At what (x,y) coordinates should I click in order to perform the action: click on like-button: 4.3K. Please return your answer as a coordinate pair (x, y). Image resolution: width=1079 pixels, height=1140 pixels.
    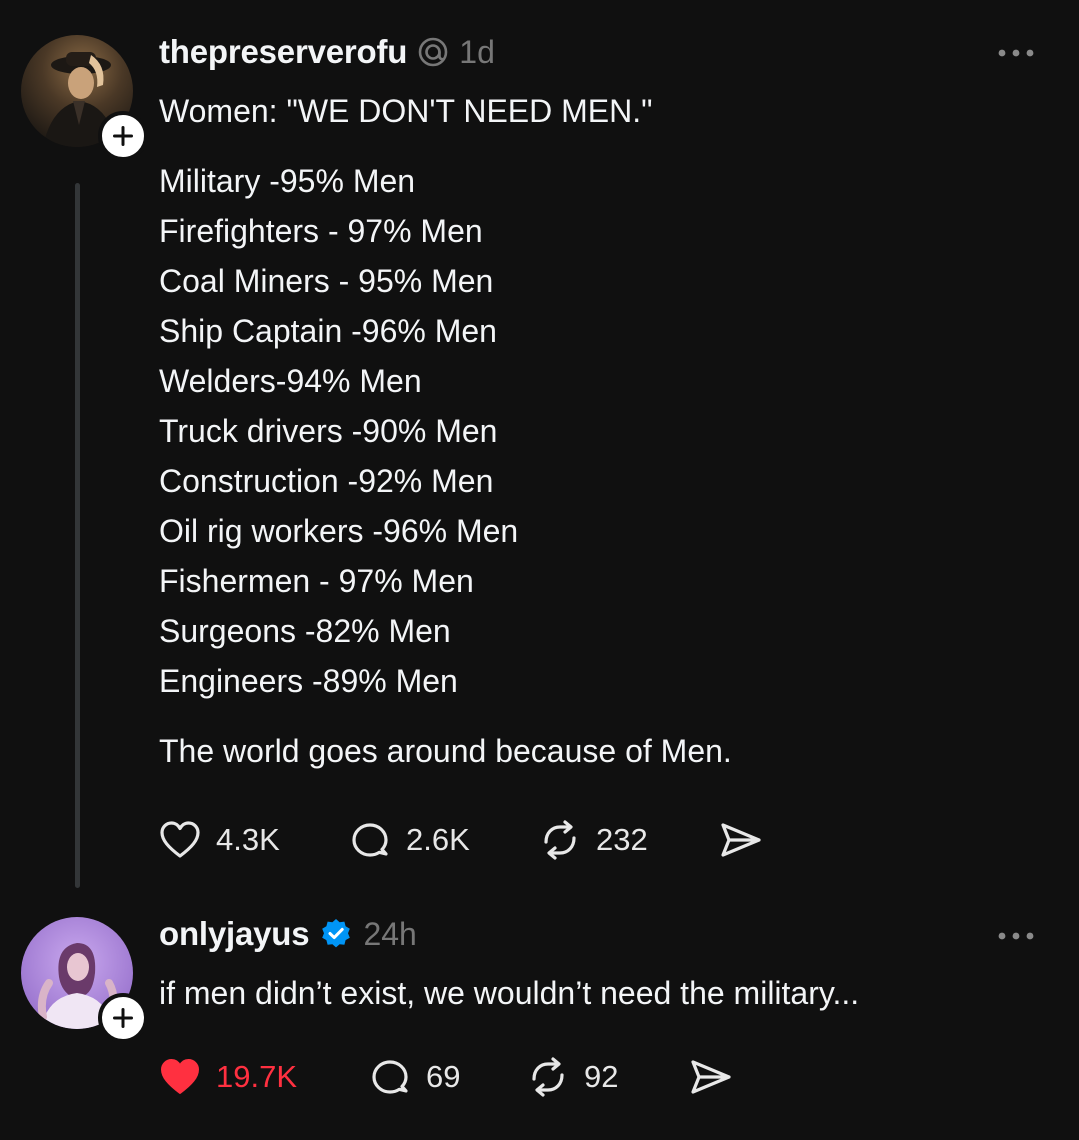
    Looking at the image, I should click on (219, 840).